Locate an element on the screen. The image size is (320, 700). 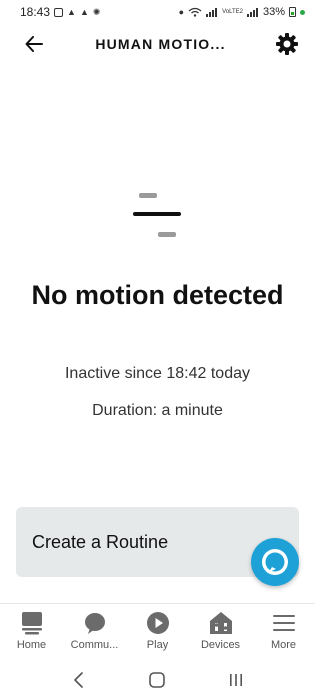
system-recents-button is located at coordinates (236, 680).